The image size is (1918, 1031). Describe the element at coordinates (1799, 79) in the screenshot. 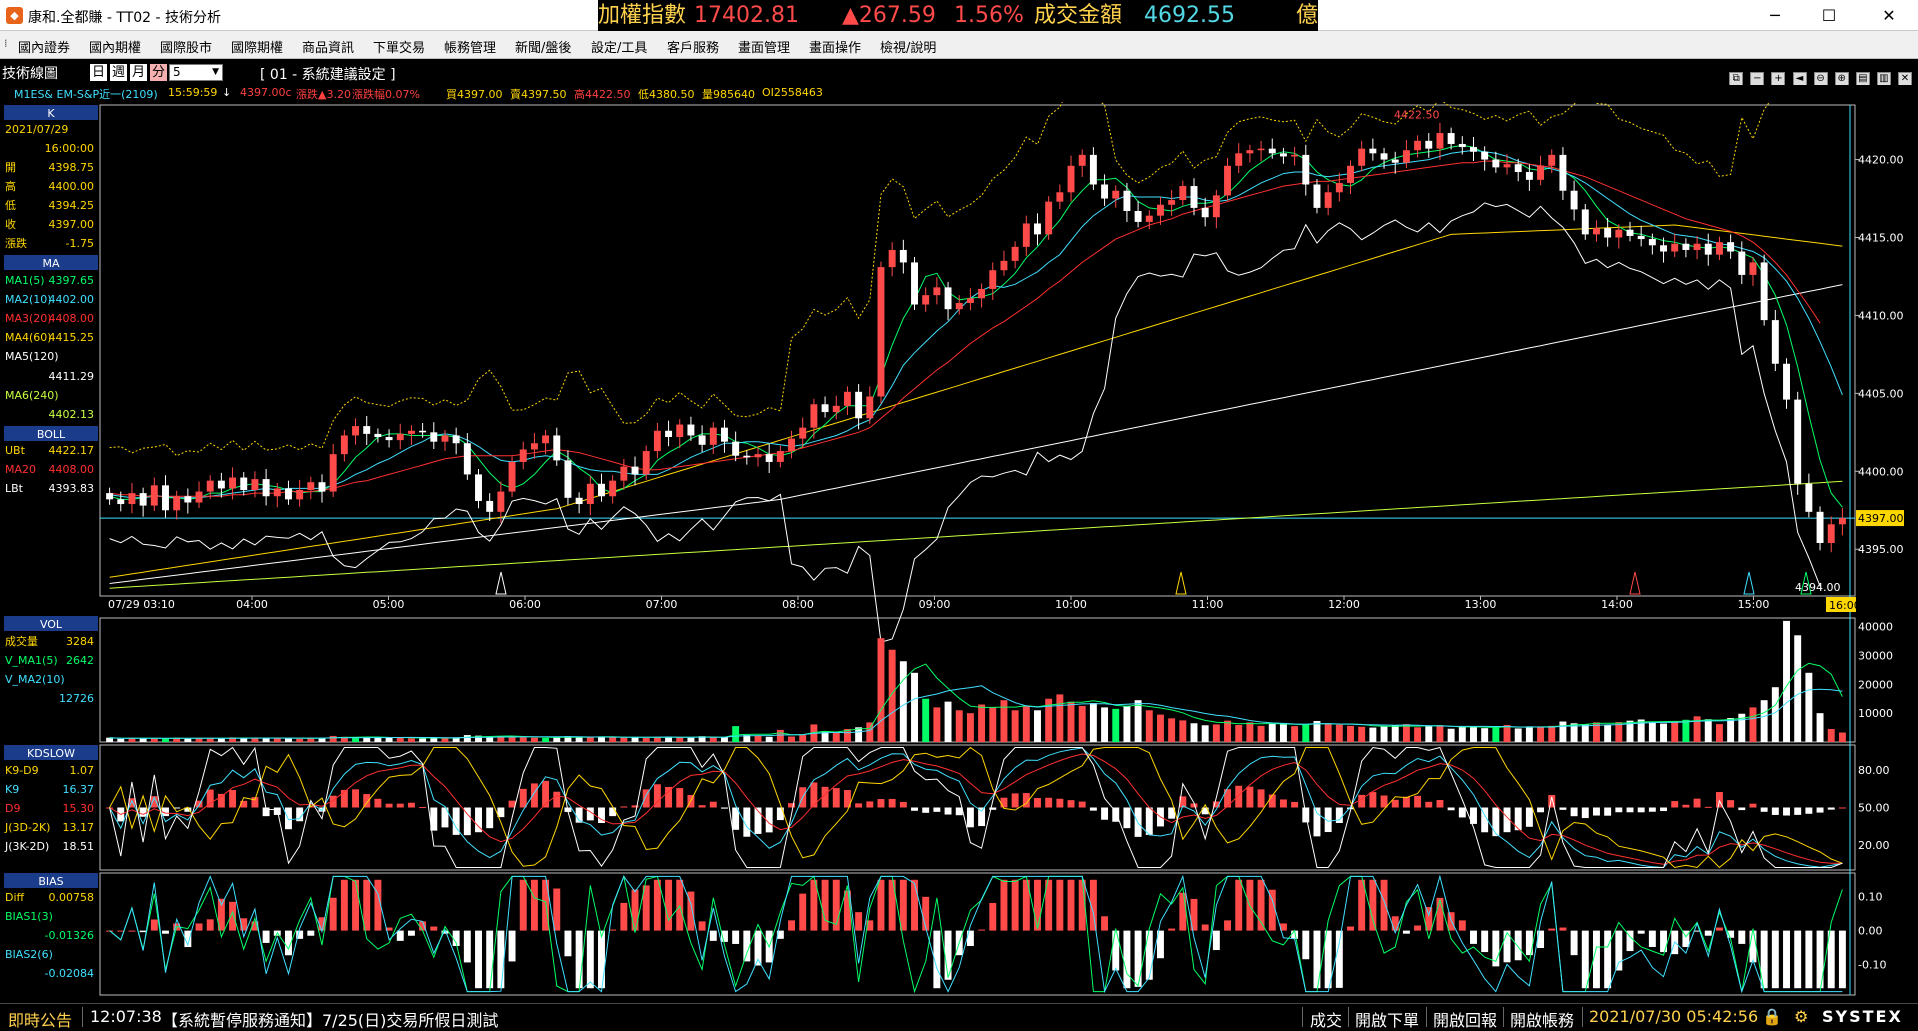

I see `left-icon: ◄` at that location.